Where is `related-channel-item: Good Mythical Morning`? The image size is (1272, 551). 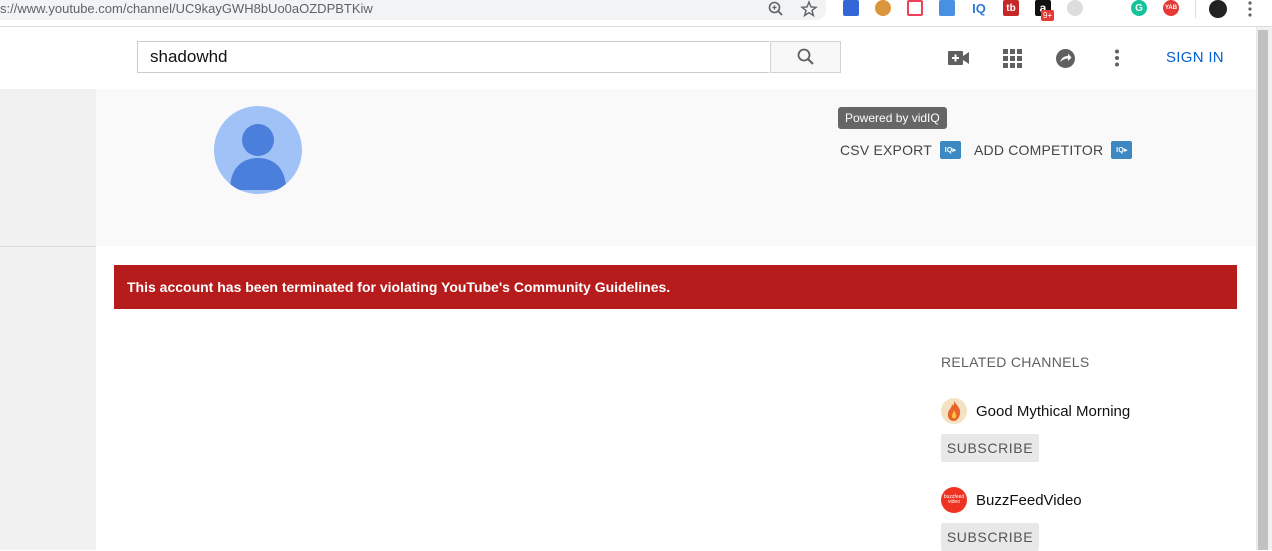 related-channel-item: Good Mythical Morning is located at coordinates (1035, 411).